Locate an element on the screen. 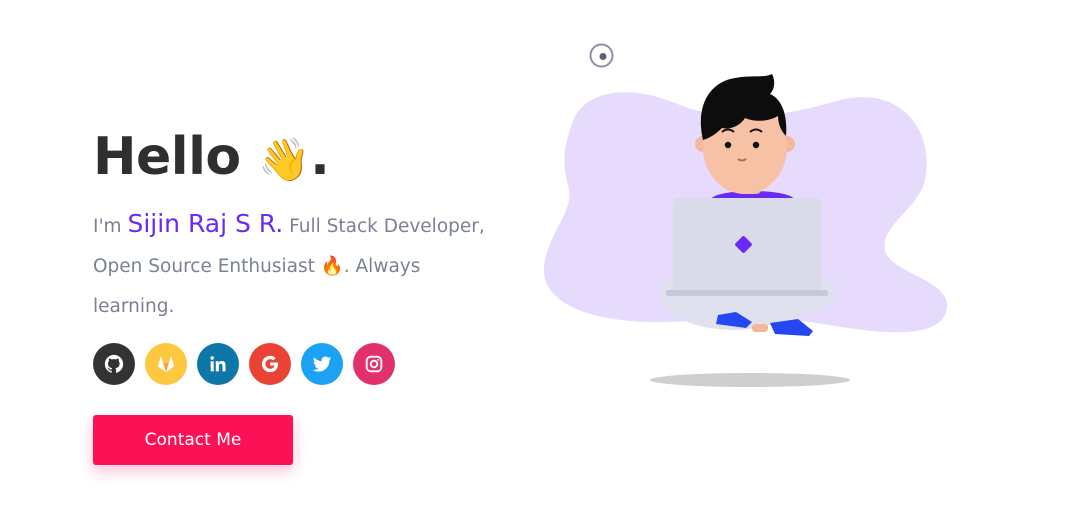  linkedin-icon is located at coordinates (218, 364).